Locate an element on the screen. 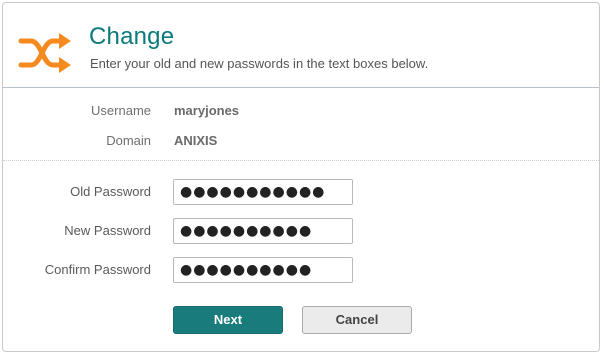 Image resolution: width=604 pixels, height=356 pixels. domain-row: Domain ANIXIS is located at coordinates (301, 143).